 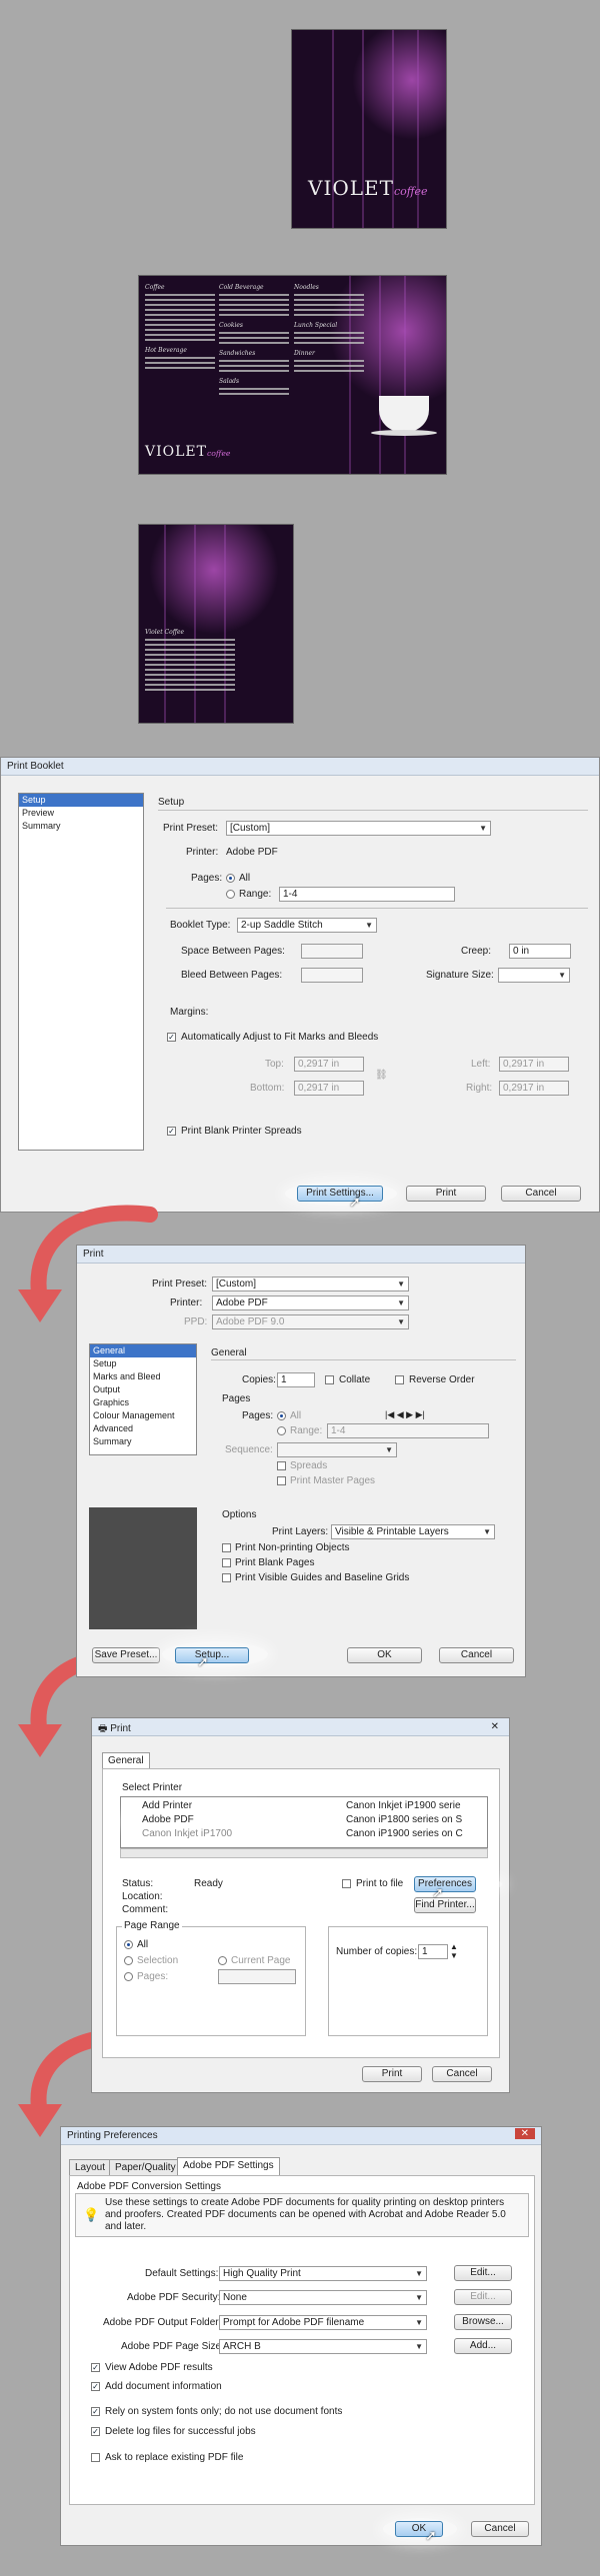 I want to click on bottom-input: 0,2917 in, so click(x=329, y=1088).